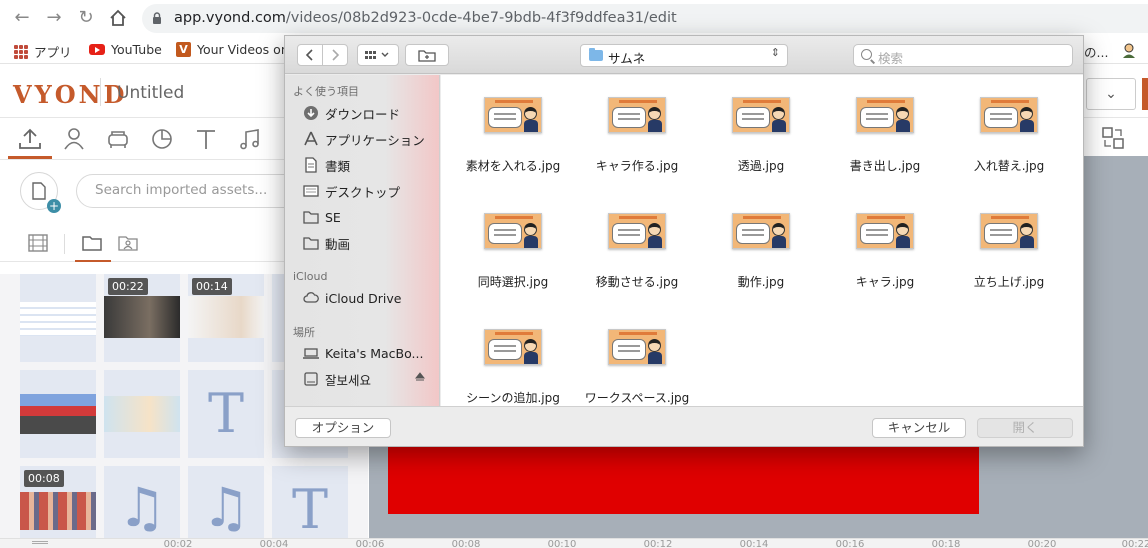 The width and height of the screenshot is (1148, 548). What do you see at coordinates (420, 377) in the screenshot?
I see `eject-icon` at bounding box center [420, 377].